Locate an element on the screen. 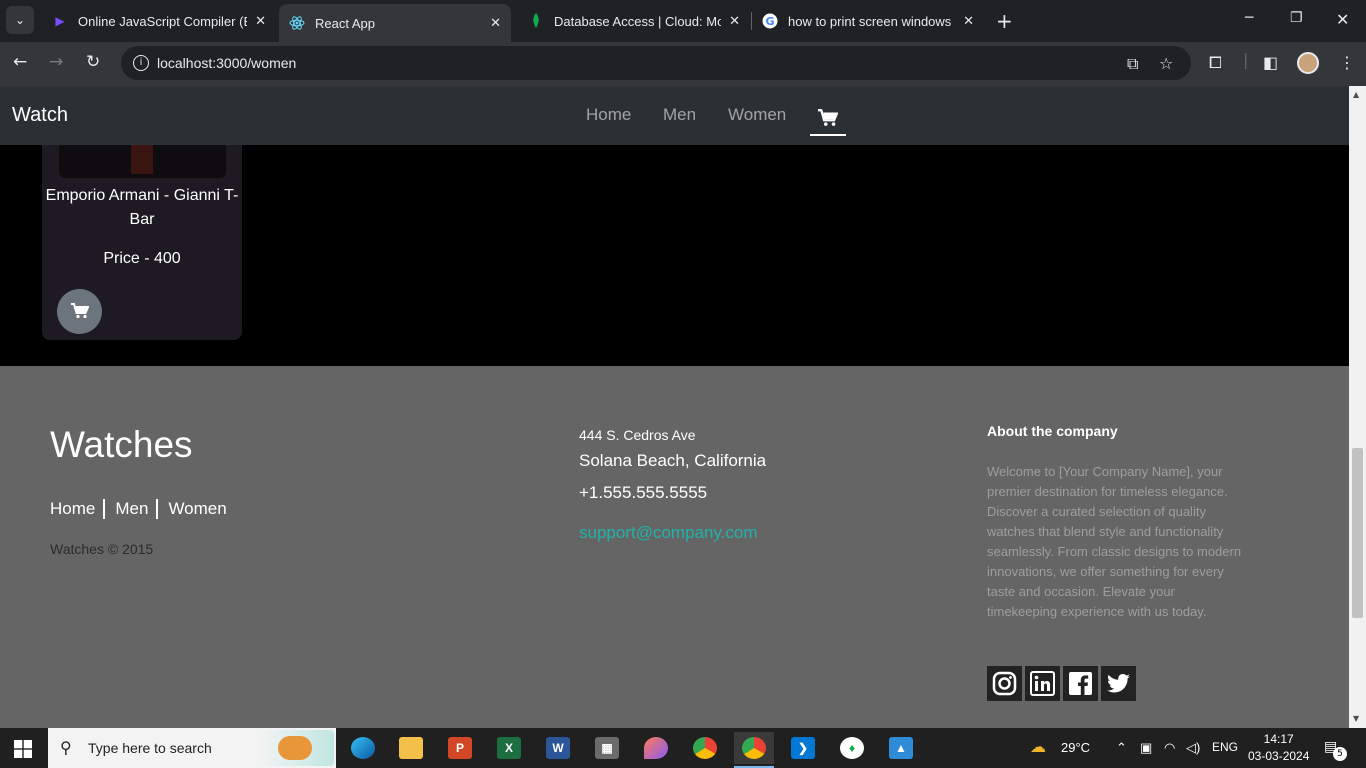  extensions-puzzle-icon: ⧠ is located at coordinates (1215, 63).